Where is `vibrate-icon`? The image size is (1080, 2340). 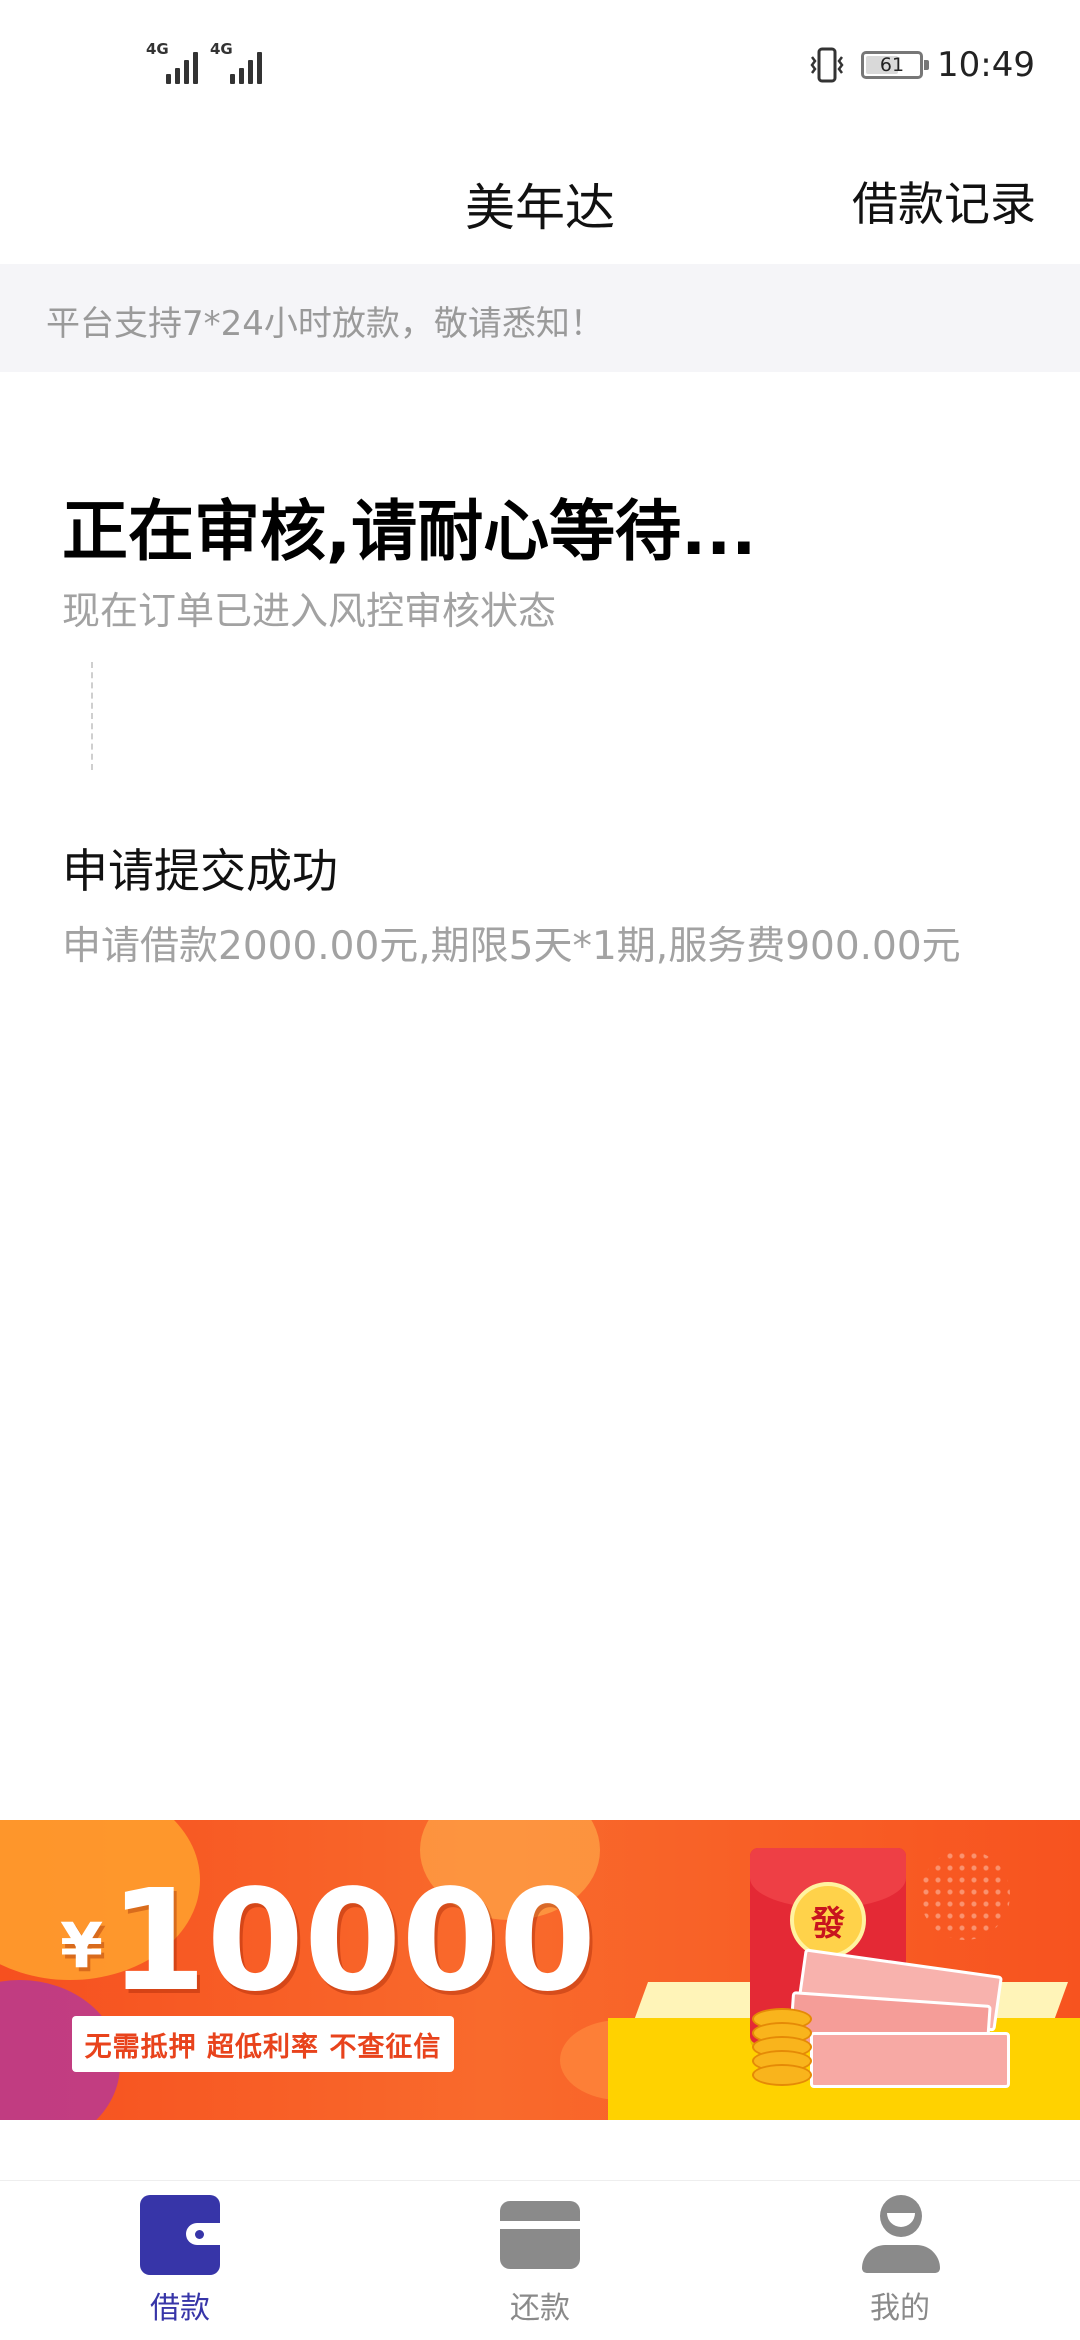 vibrate-icon is located at coordinates (827, 65).